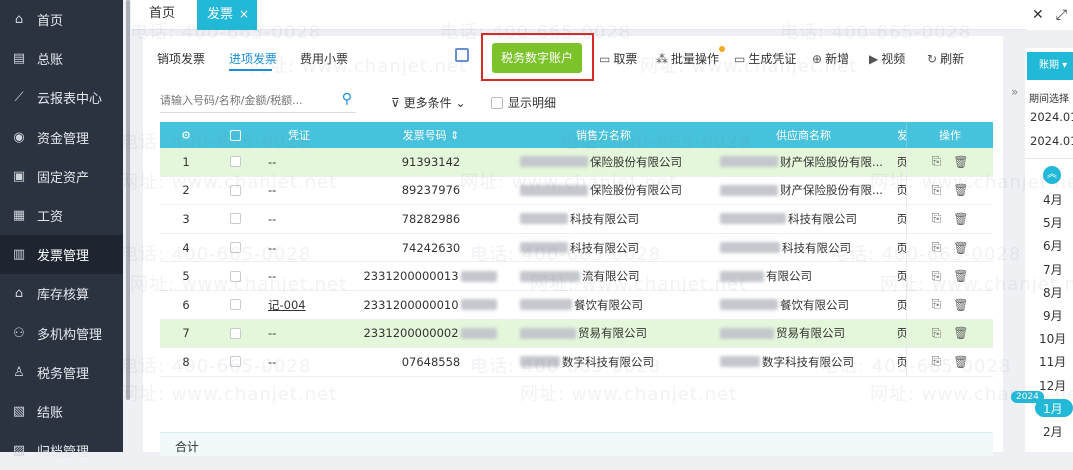 Image resolution: width=1073 pixels, height=470 pixels. What do you see at coordinates (576, 162) in the screenshot?
I see `table-row: 1 -- 91393142 保险股份有限公司 财产保险股份有限... 页 ⎘ 🗑` at bounding box center [576, 162].